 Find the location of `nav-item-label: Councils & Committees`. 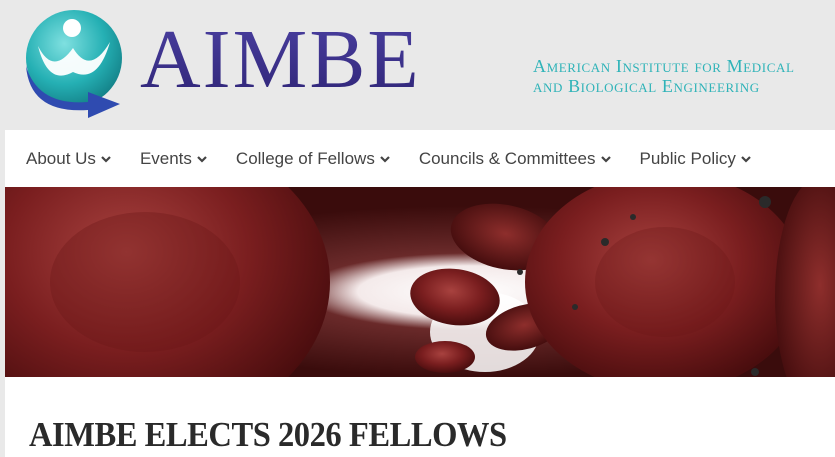

nav-item-label: Councils & Committees is located at coordinates (507, 158).